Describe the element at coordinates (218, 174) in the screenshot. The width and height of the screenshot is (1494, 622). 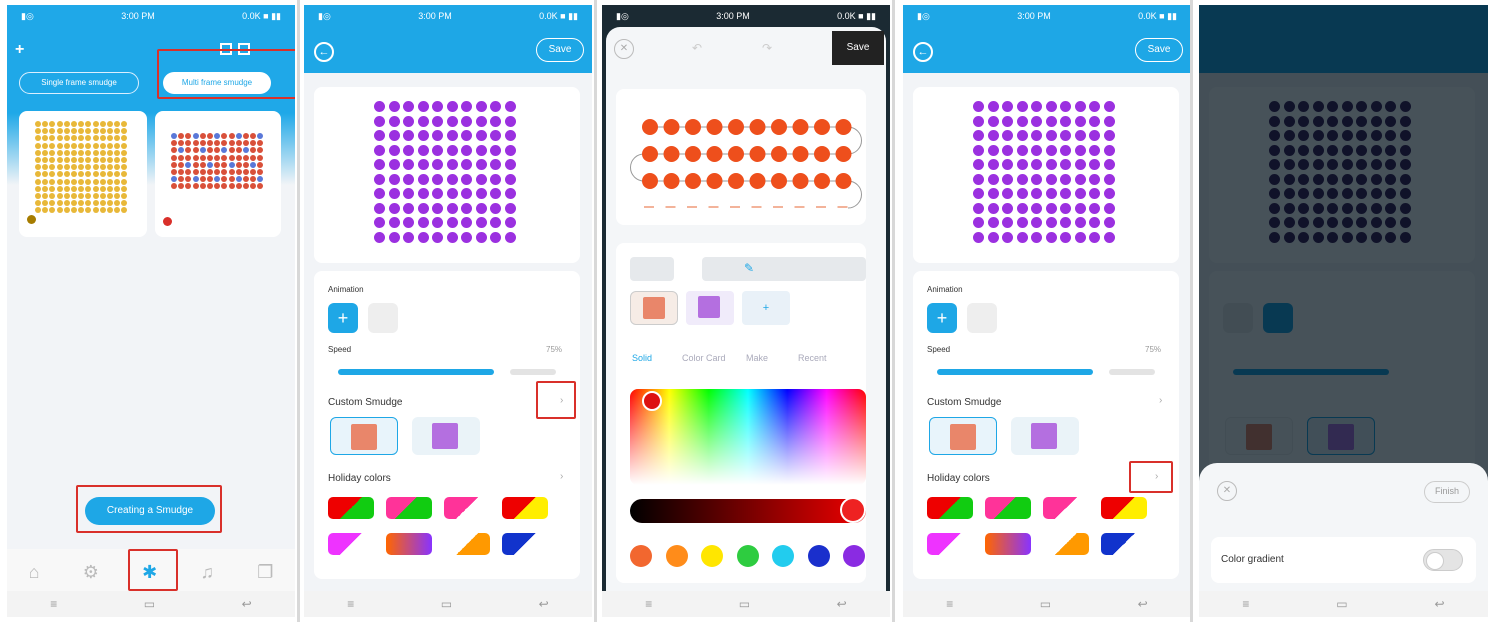
I see `smudge-card-multicolor` at that location.